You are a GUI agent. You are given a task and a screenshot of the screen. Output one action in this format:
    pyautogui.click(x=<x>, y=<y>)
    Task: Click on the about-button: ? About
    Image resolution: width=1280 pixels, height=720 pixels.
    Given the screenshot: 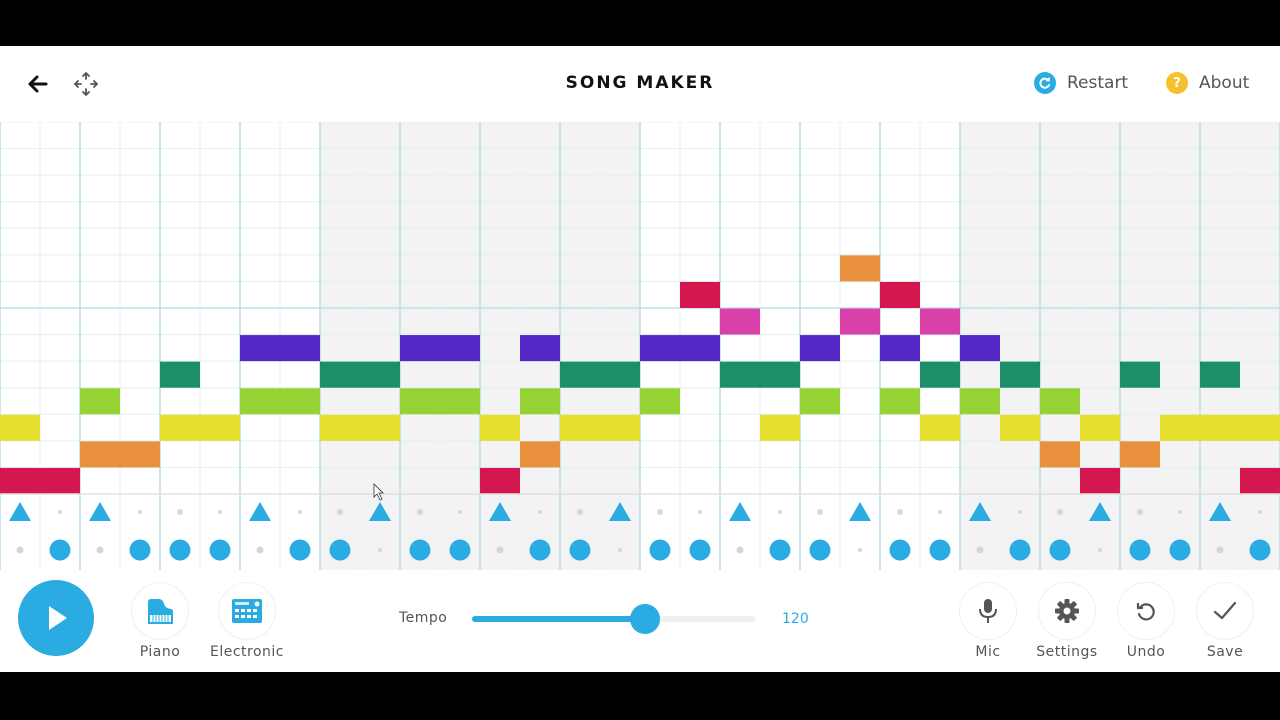 What is the action you would take?
    pyautogui.click(x=1207, y=83)
    